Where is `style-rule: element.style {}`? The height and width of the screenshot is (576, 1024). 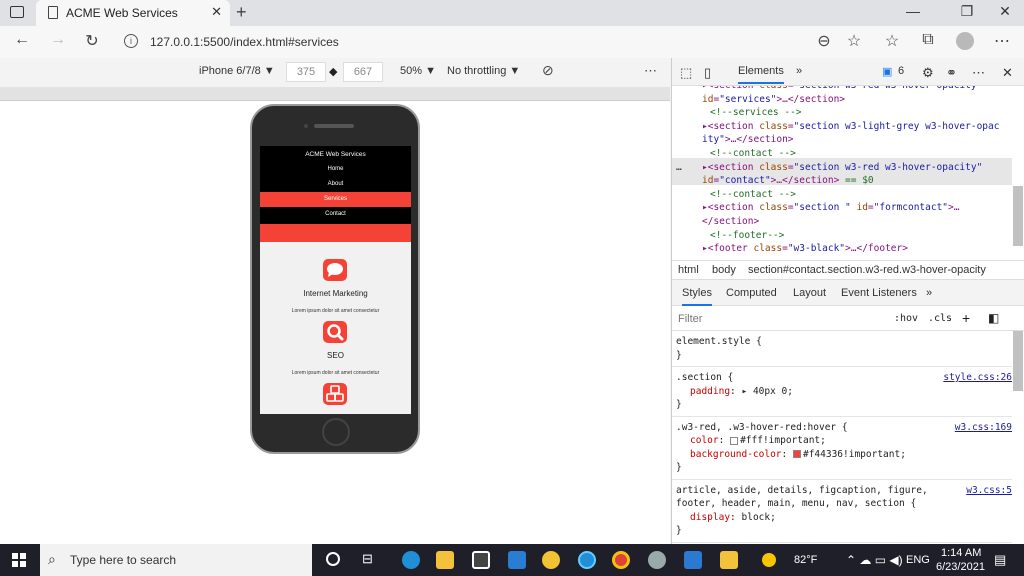 style-rule: element.style {} is located at coordinates (842, 350).